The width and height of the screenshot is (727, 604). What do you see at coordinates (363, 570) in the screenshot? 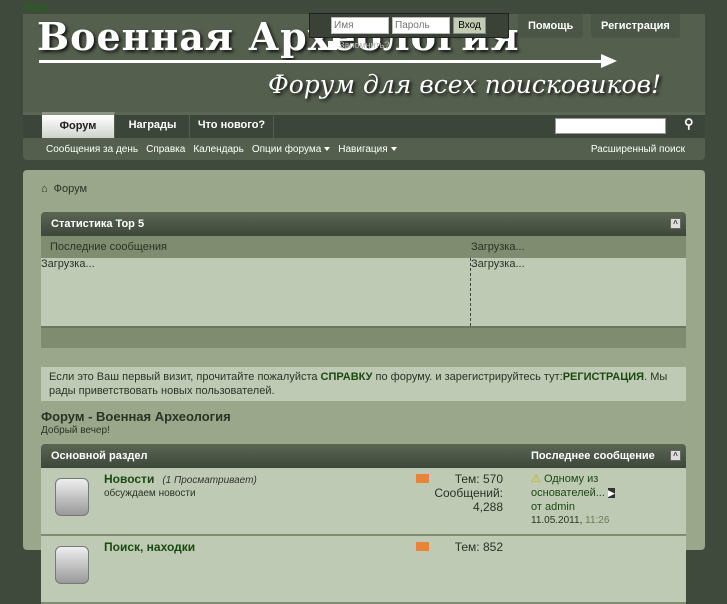
I see `forum-row: Поиск, находки Тем: 852` at bounding box center [363, 570].